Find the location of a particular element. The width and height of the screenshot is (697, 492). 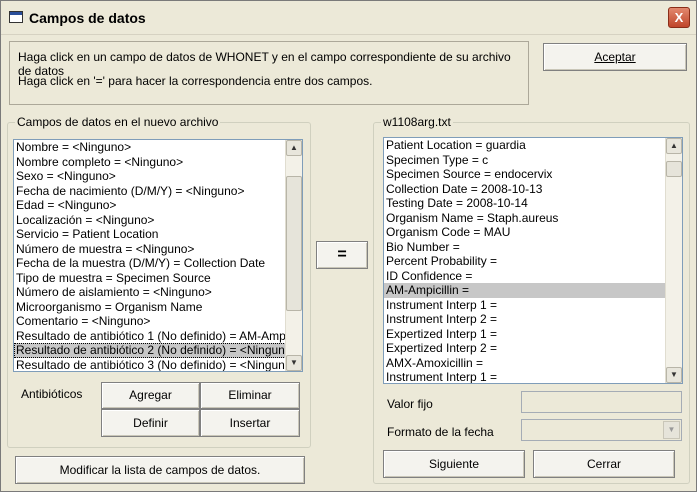

close-button: Cerrar is located at coordinates (604, 464).